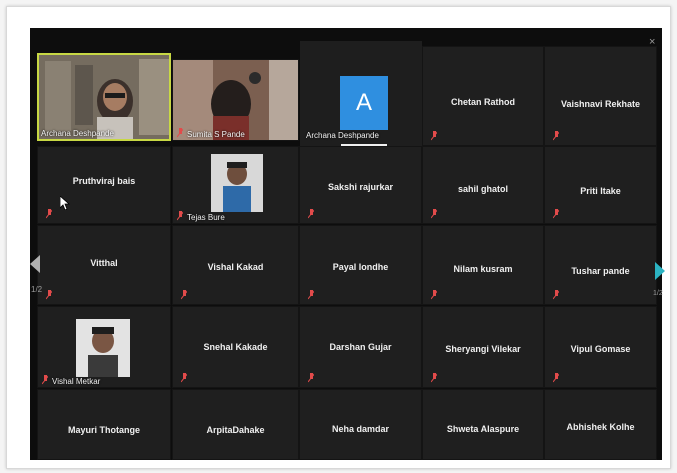 Image resolution: width=677 pixels, height=473 pixels. I want to click on tile-vishal-kakad: Vishal Kakad, so click(235, 265).